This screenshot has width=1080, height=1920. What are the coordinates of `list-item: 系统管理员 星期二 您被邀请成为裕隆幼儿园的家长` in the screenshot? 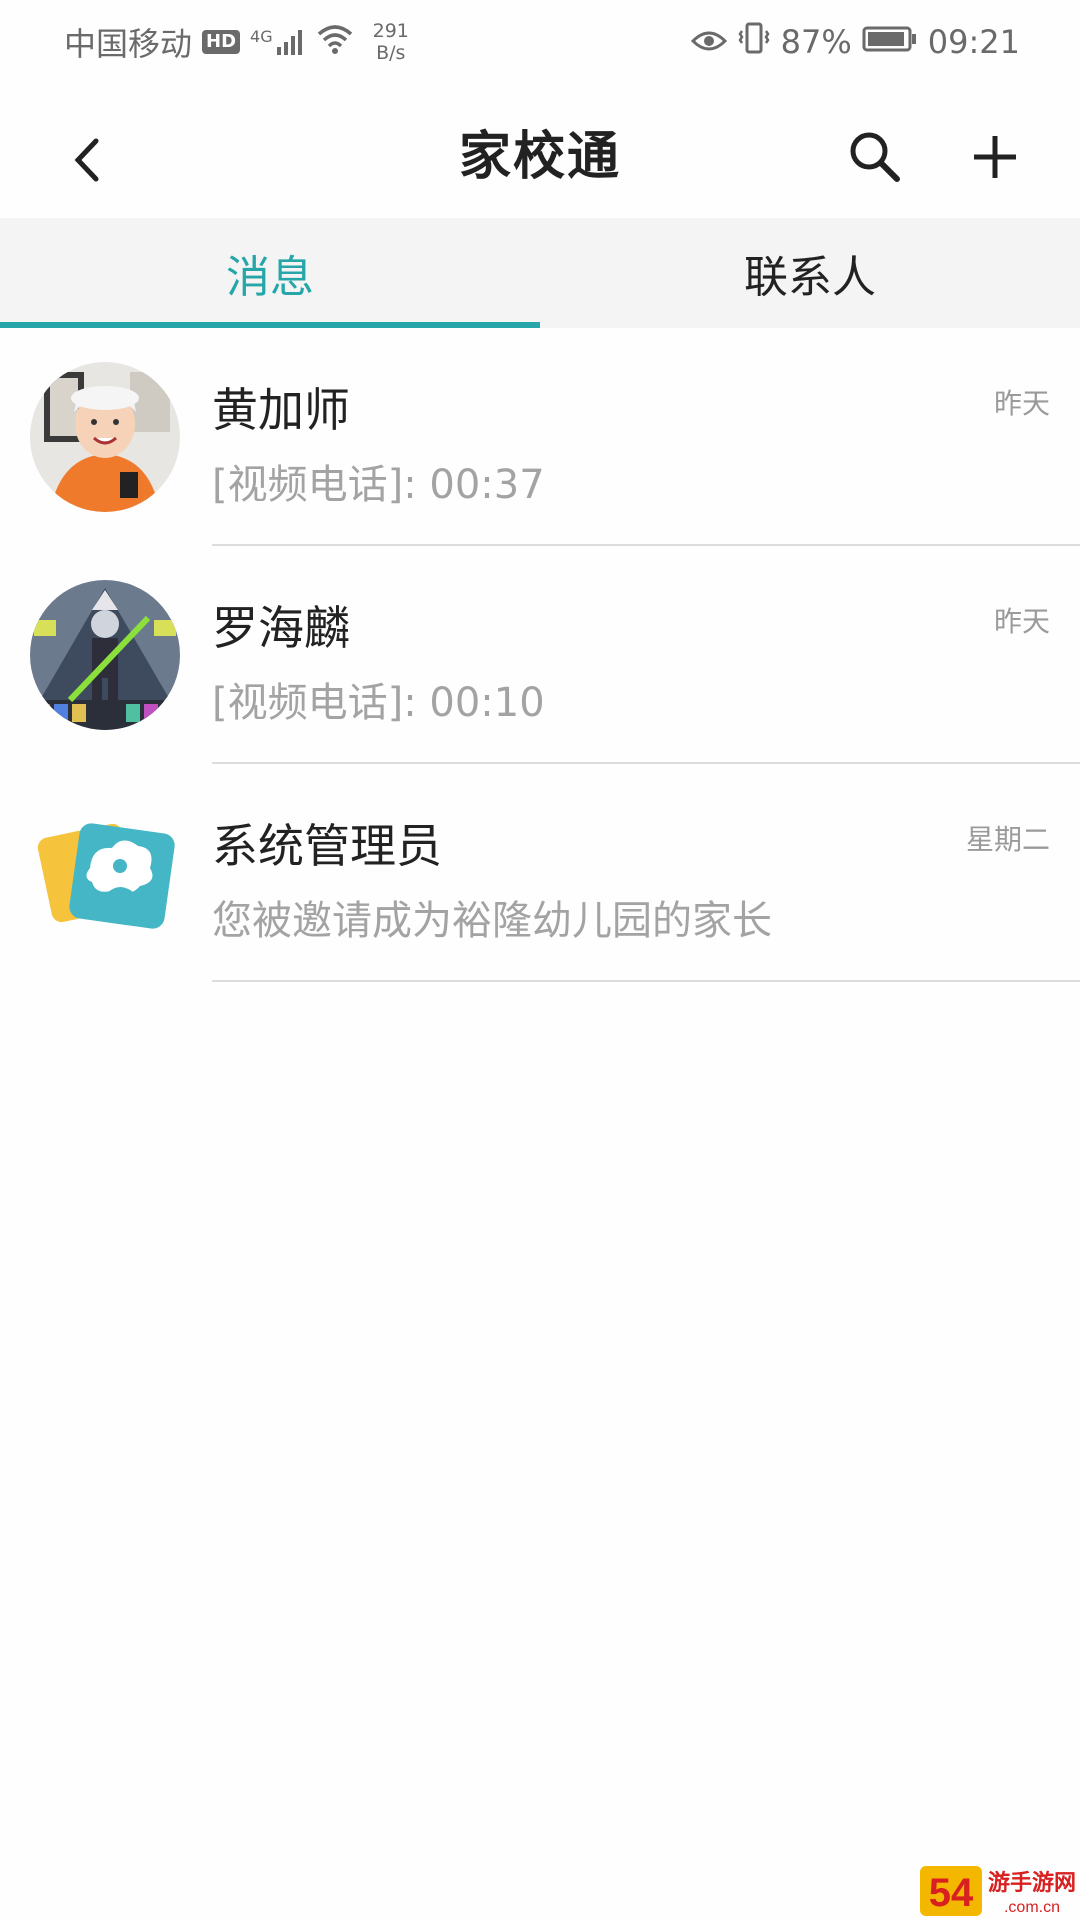 It's located at (540, 873).